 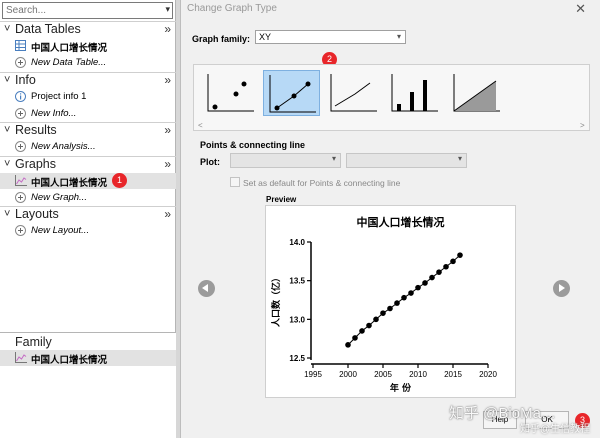 I want to click on step-badge-1: 1, so click(x=119, y=180).